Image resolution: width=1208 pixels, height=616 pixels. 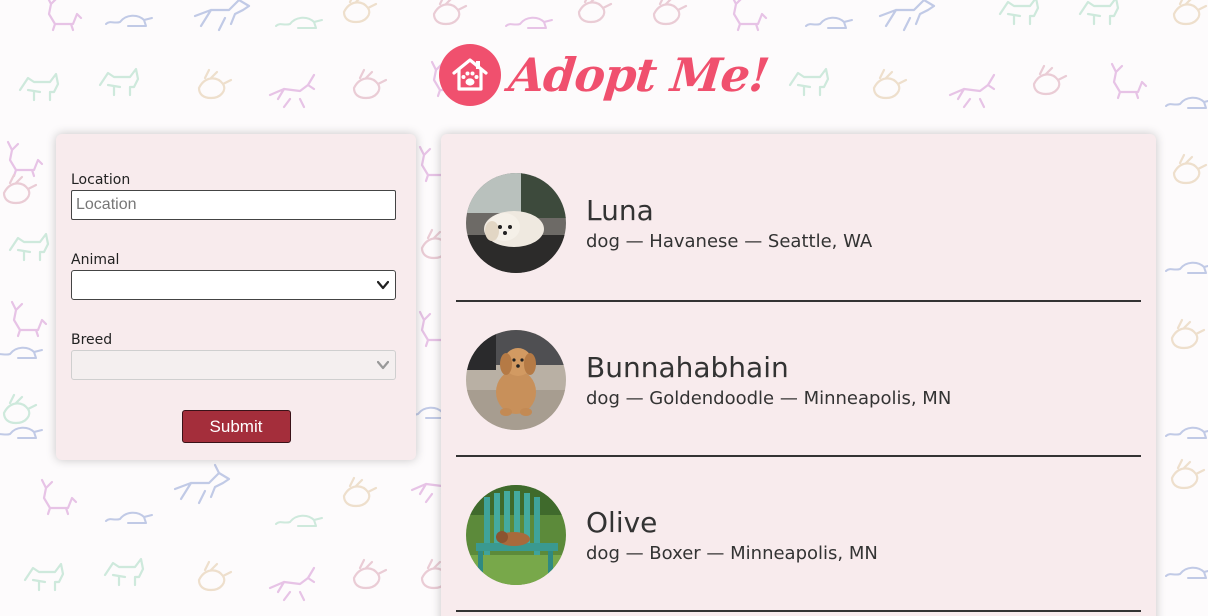 I want to click on pet-name: Luna, so click(x=620, y=210).